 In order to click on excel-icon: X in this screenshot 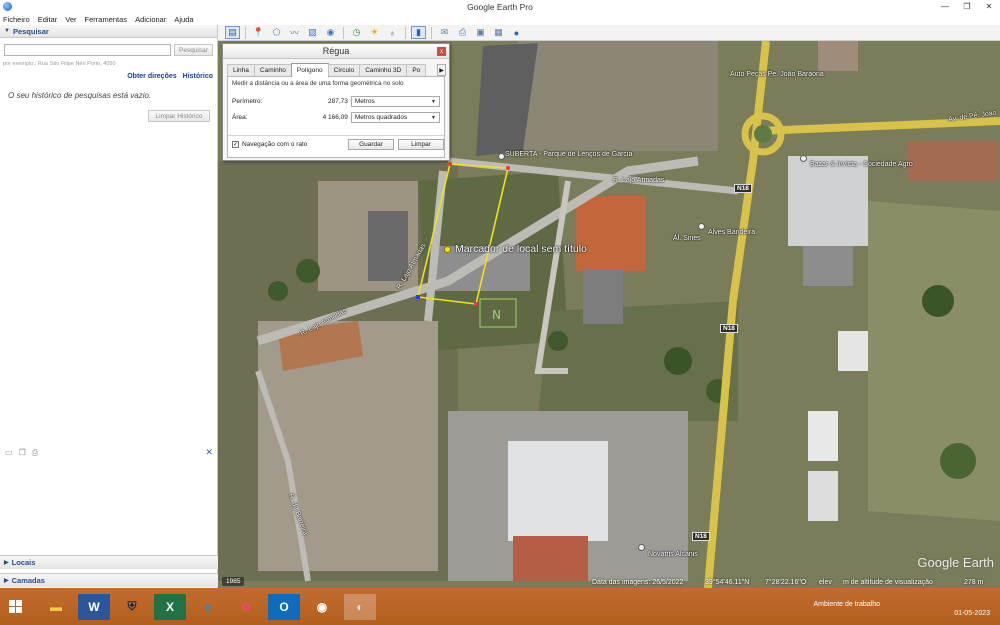, I will do `click(170, 606)`.